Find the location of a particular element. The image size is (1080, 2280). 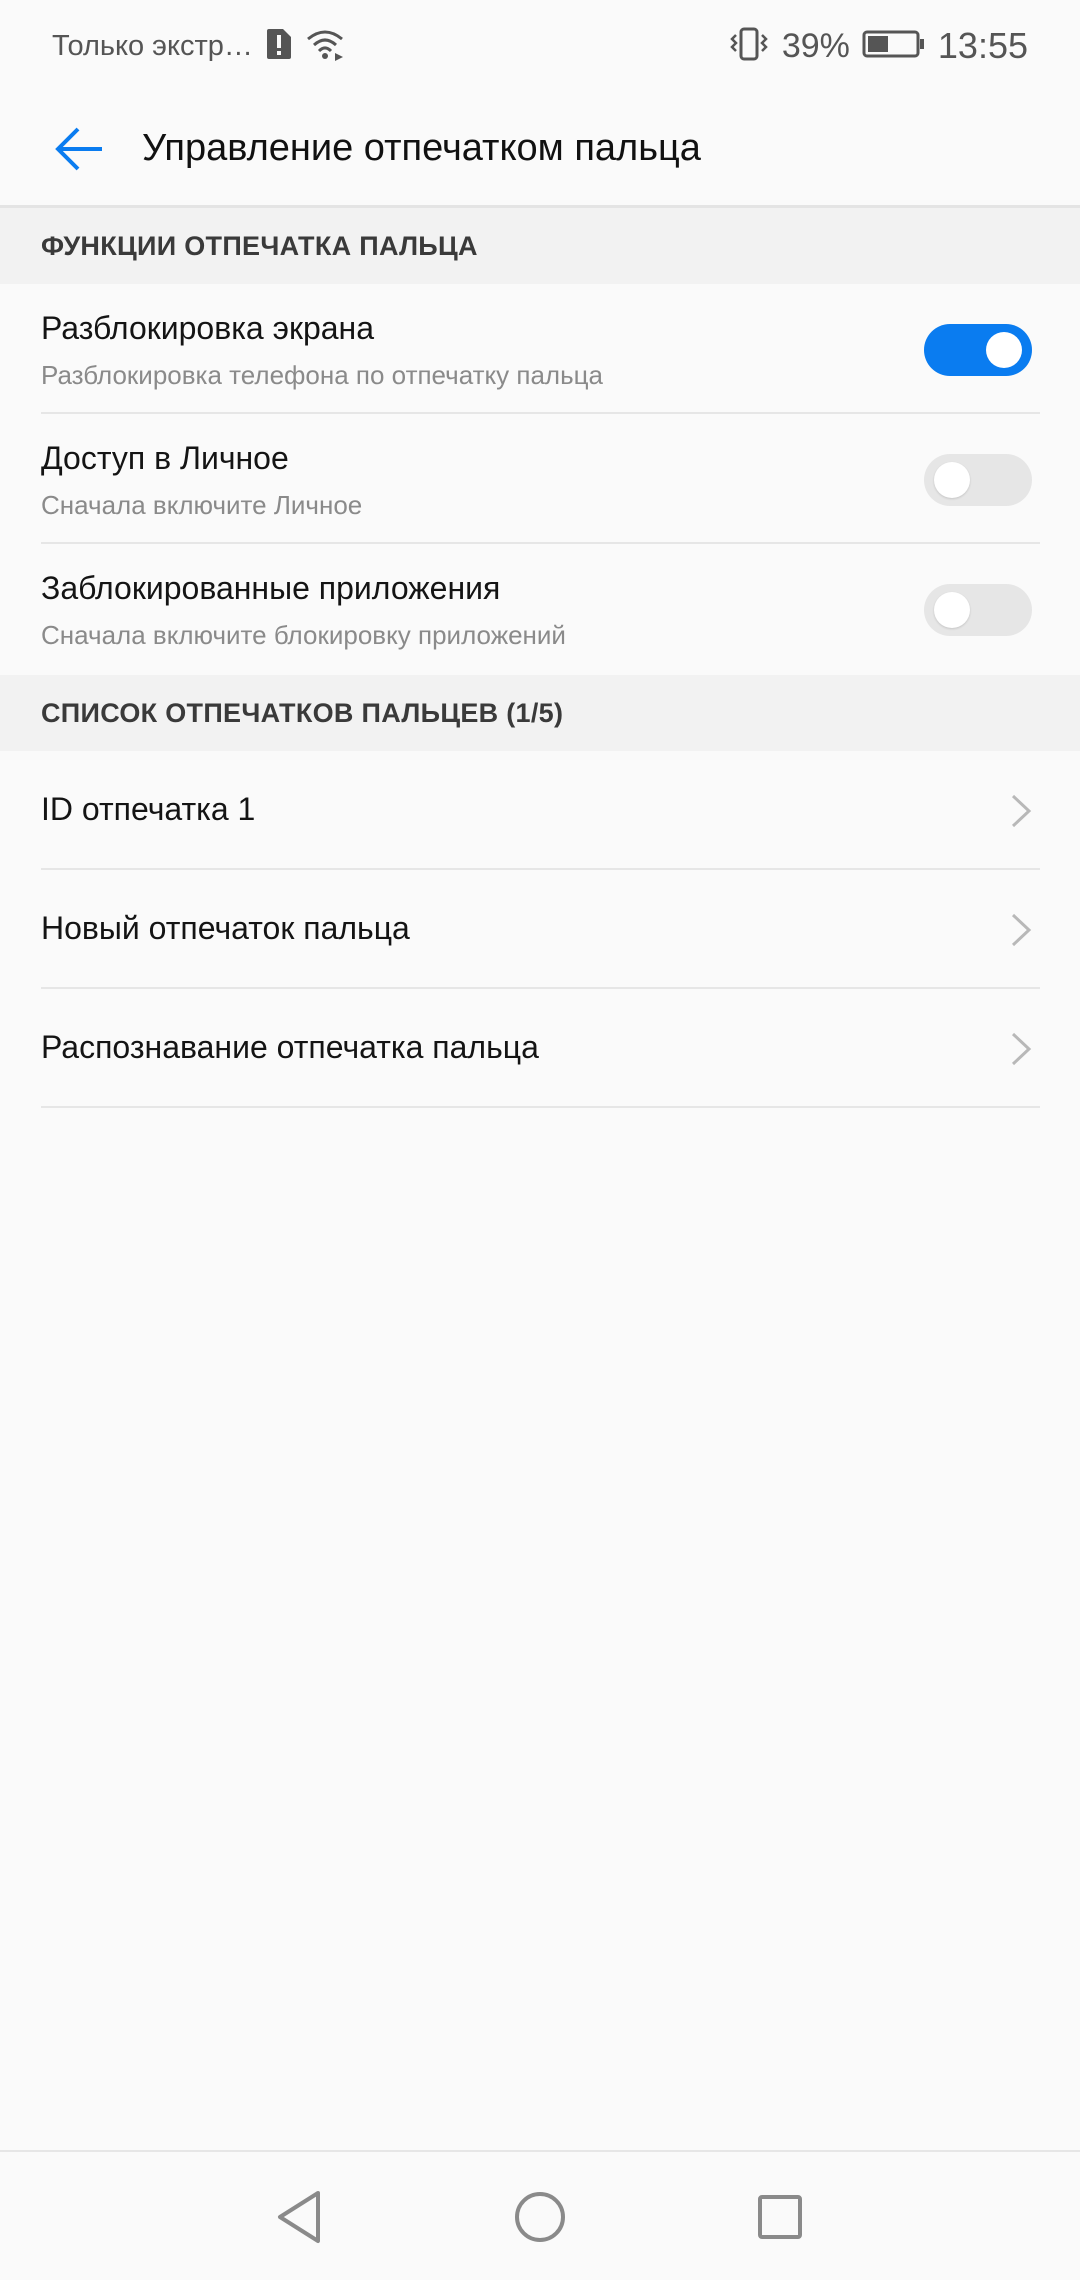

nav-recents-button is located at coordinates (780, 2217).